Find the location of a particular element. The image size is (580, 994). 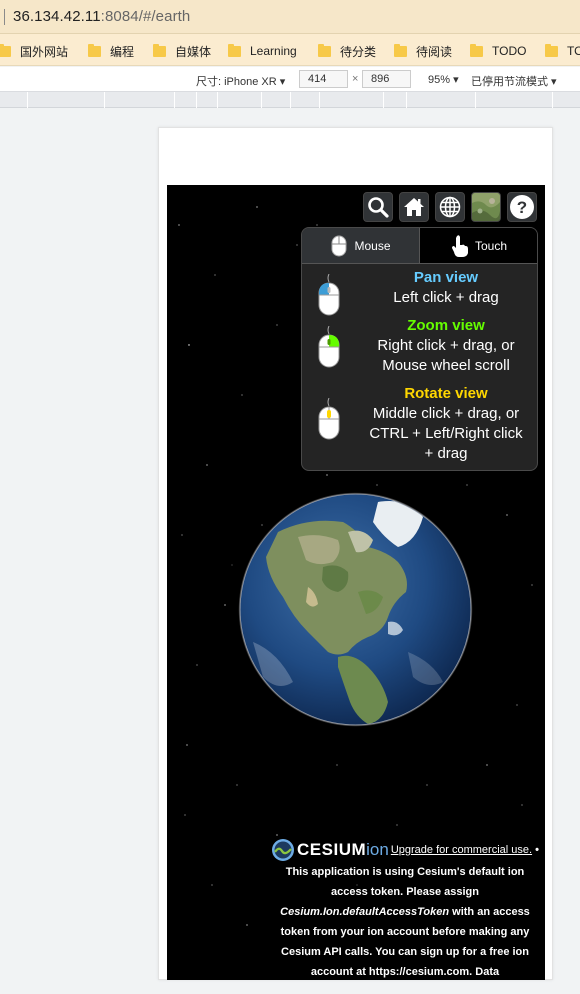

help-icon: ? is located at coordinates (522, 207).